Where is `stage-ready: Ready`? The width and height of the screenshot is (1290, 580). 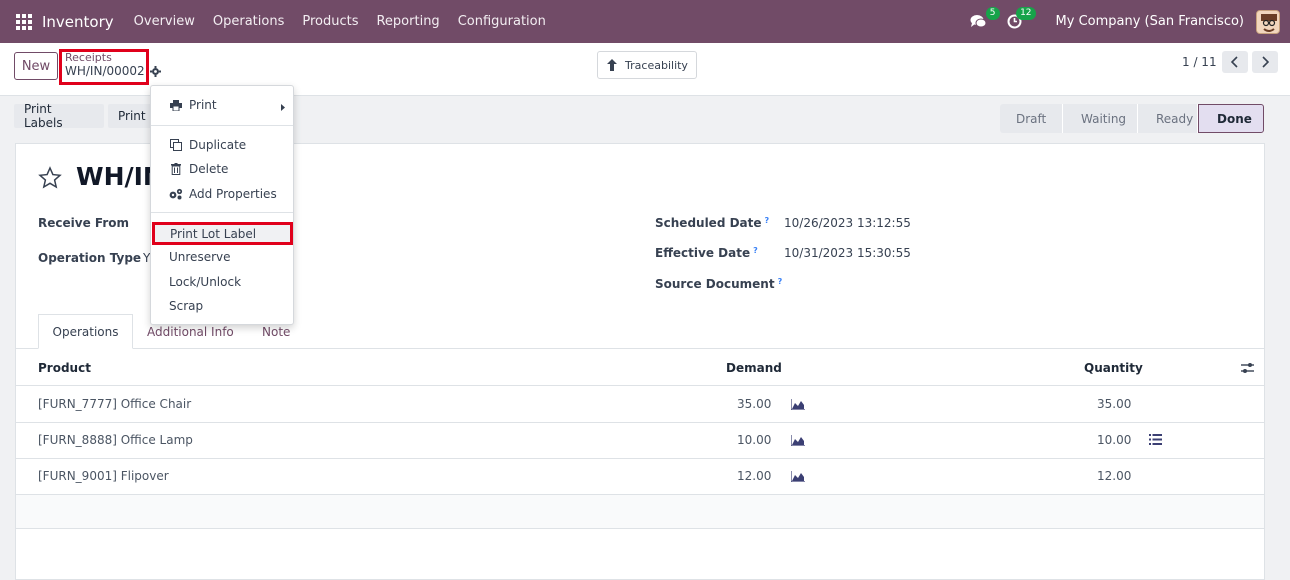
stage-ready: Ready is located at coordinates (1168, 118).